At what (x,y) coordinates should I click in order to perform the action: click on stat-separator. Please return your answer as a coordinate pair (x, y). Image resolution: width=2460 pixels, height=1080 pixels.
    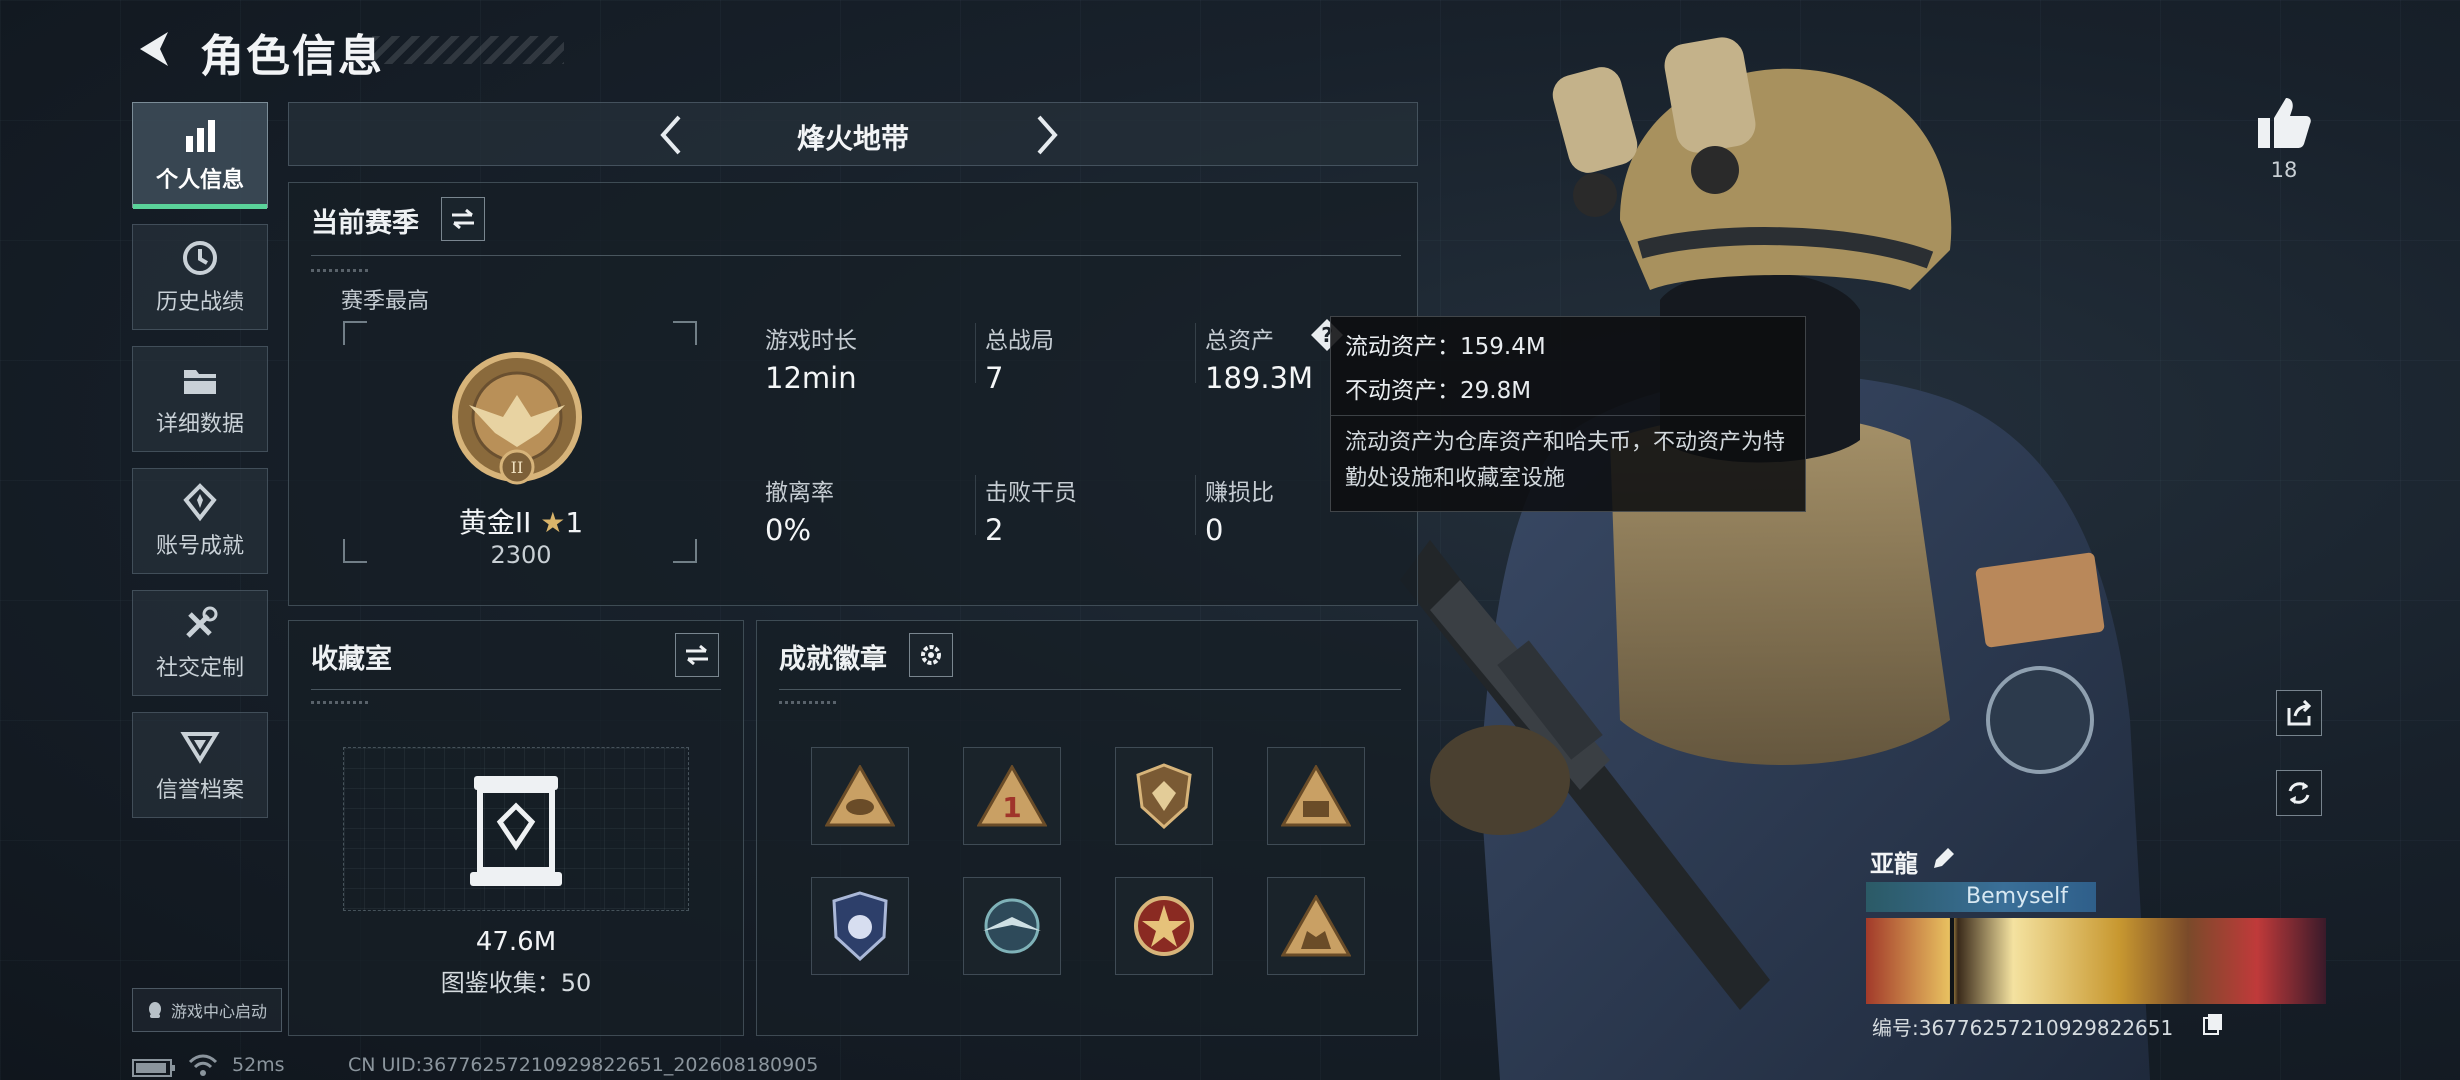
    Looking at the image, I should click on (1195, 353).